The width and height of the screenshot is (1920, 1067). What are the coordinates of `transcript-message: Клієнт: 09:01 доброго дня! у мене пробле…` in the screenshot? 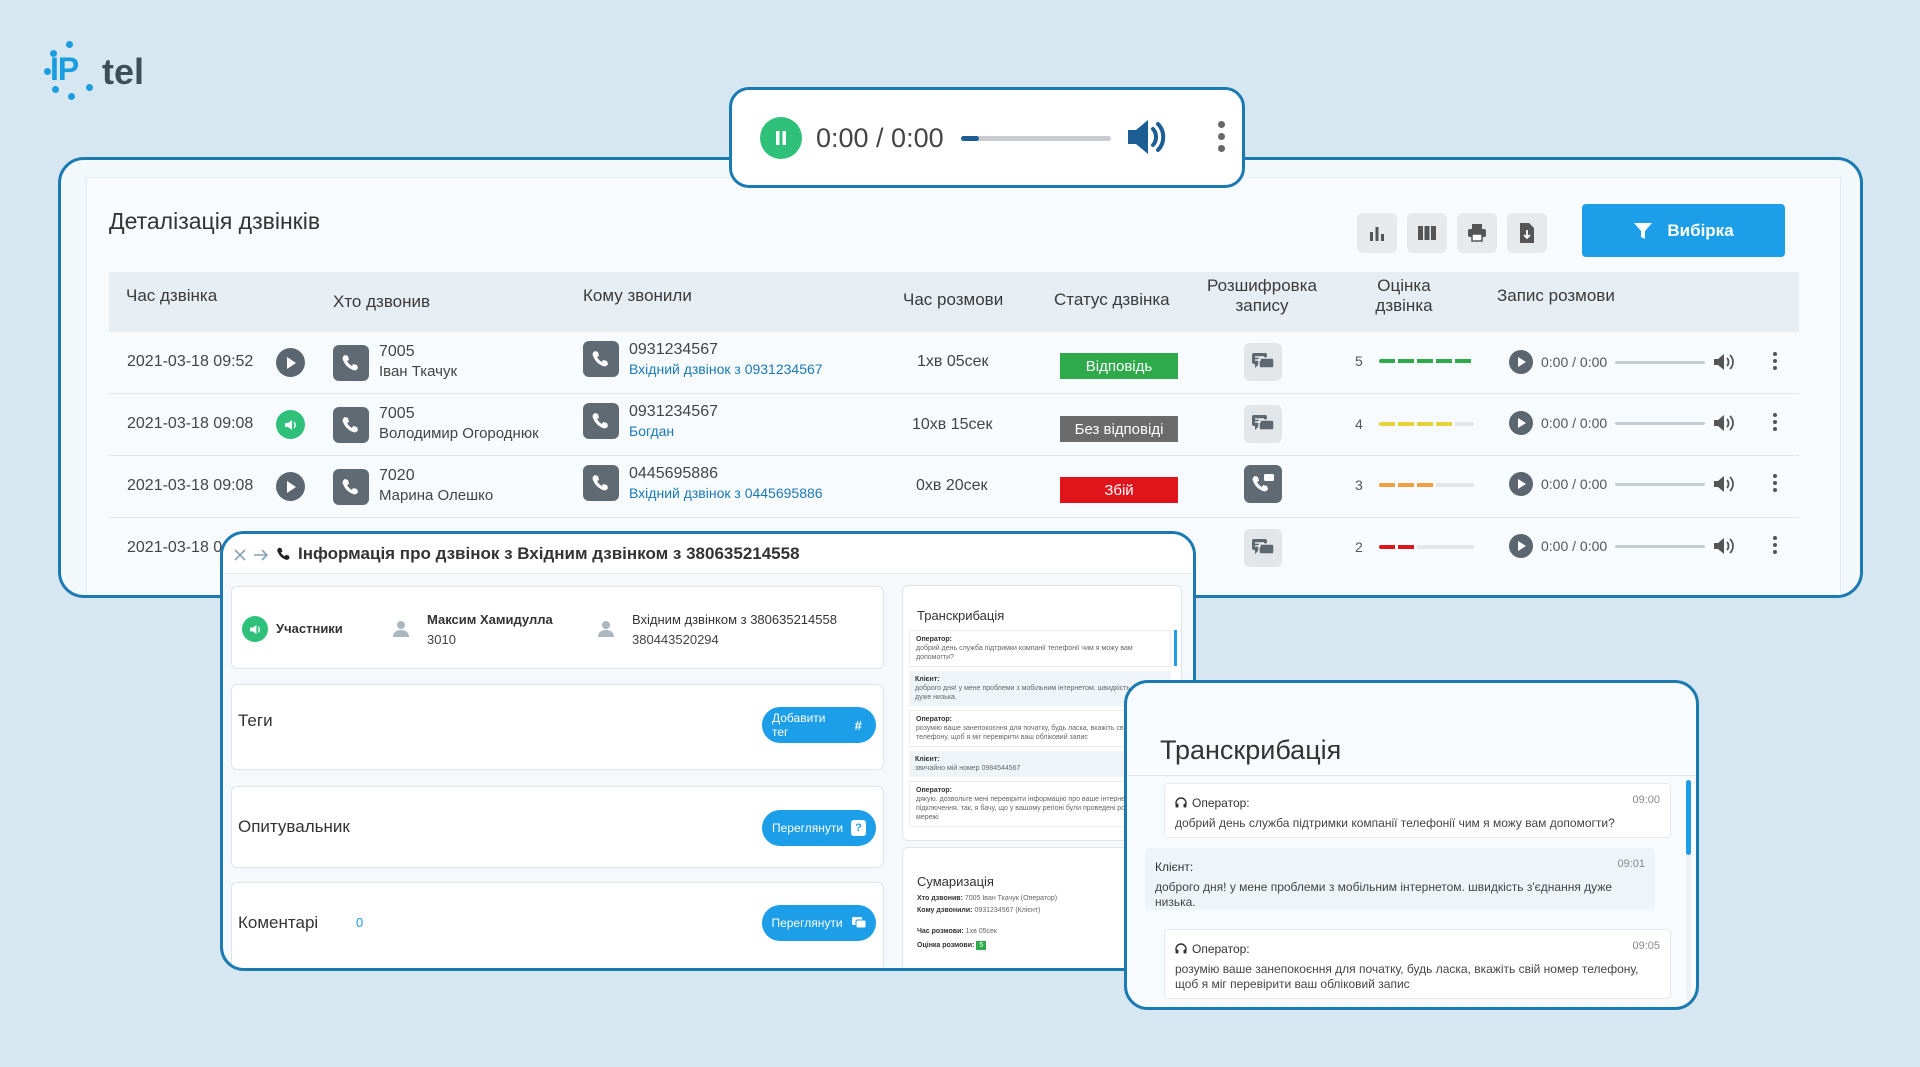 It's located at (1400, 879).